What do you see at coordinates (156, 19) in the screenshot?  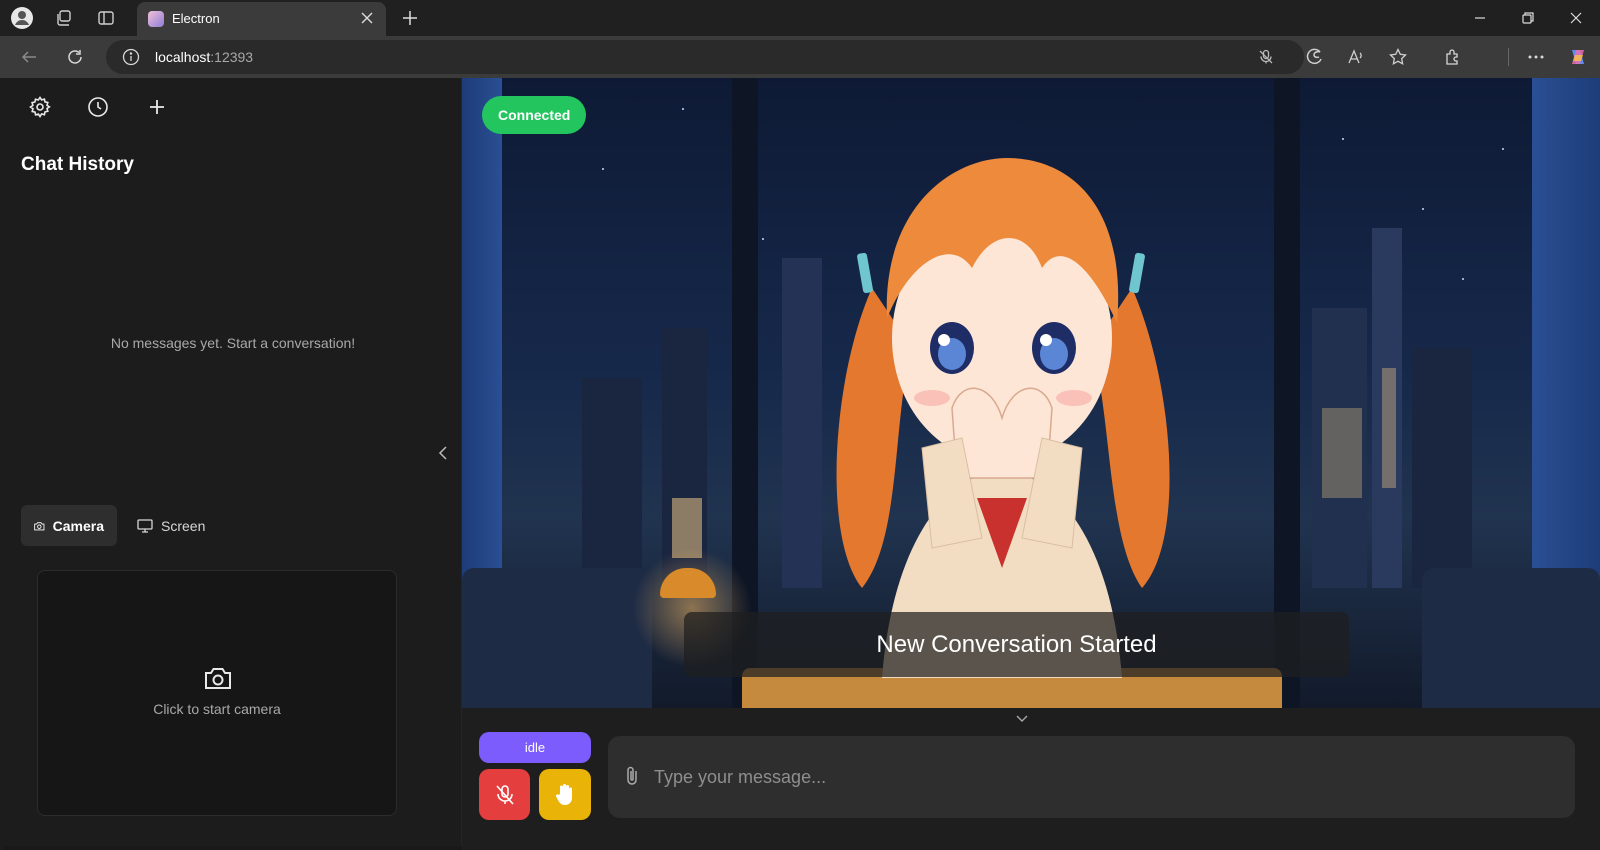 I see `app-favicon-icon` at bounding box center [156, 19].